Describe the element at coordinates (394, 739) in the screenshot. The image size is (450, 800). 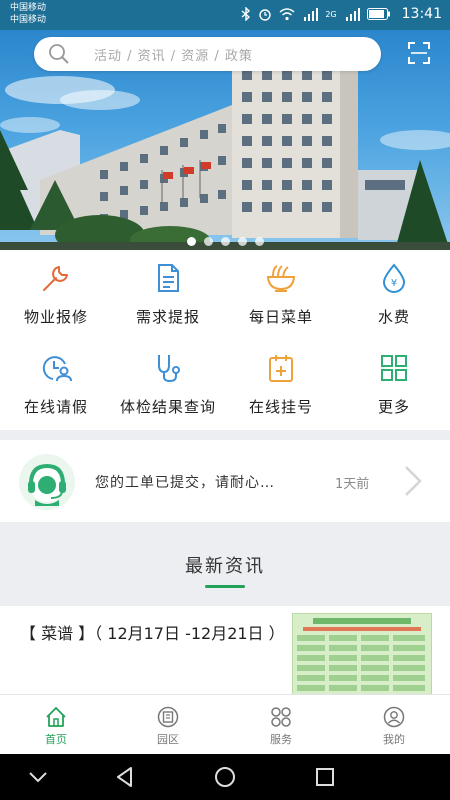
I see `tab-label: 我的` at that location.